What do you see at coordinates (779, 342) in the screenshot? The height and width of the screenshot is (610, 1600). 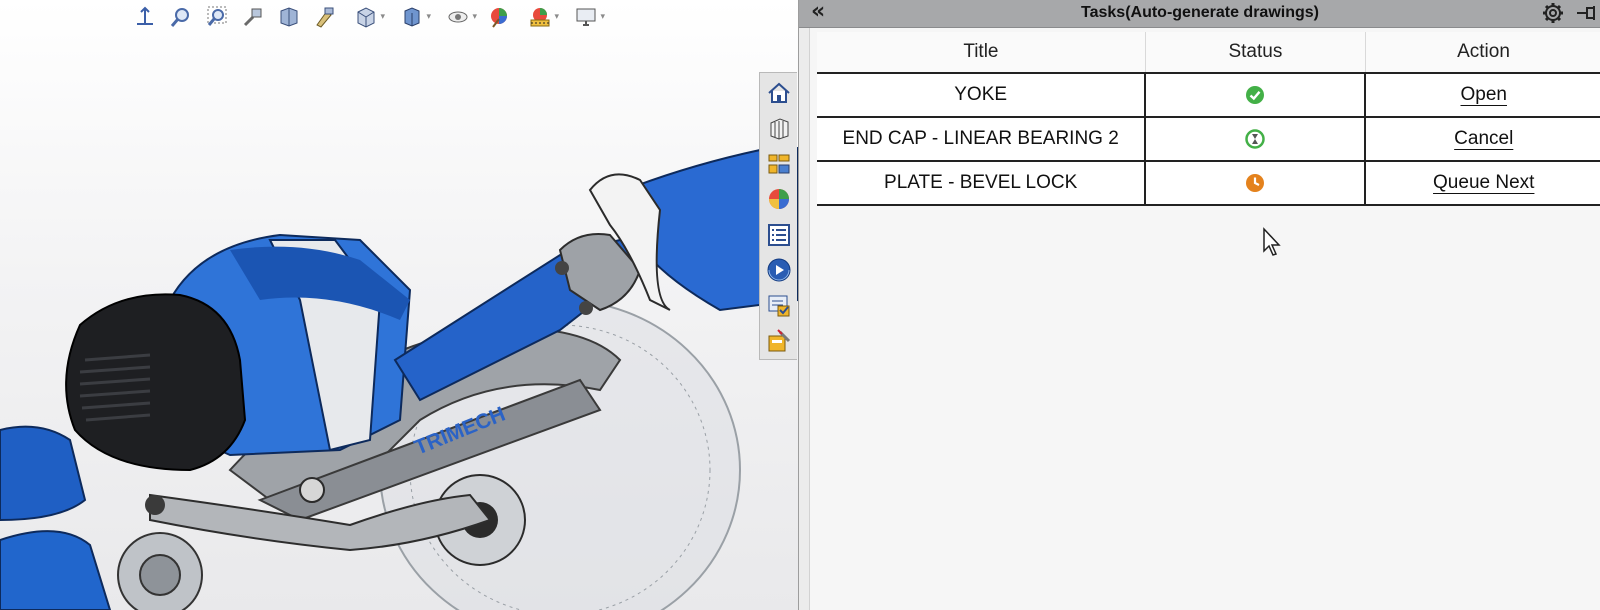 I see `drawing-tasks-icon` at bounding box center [779, 342].